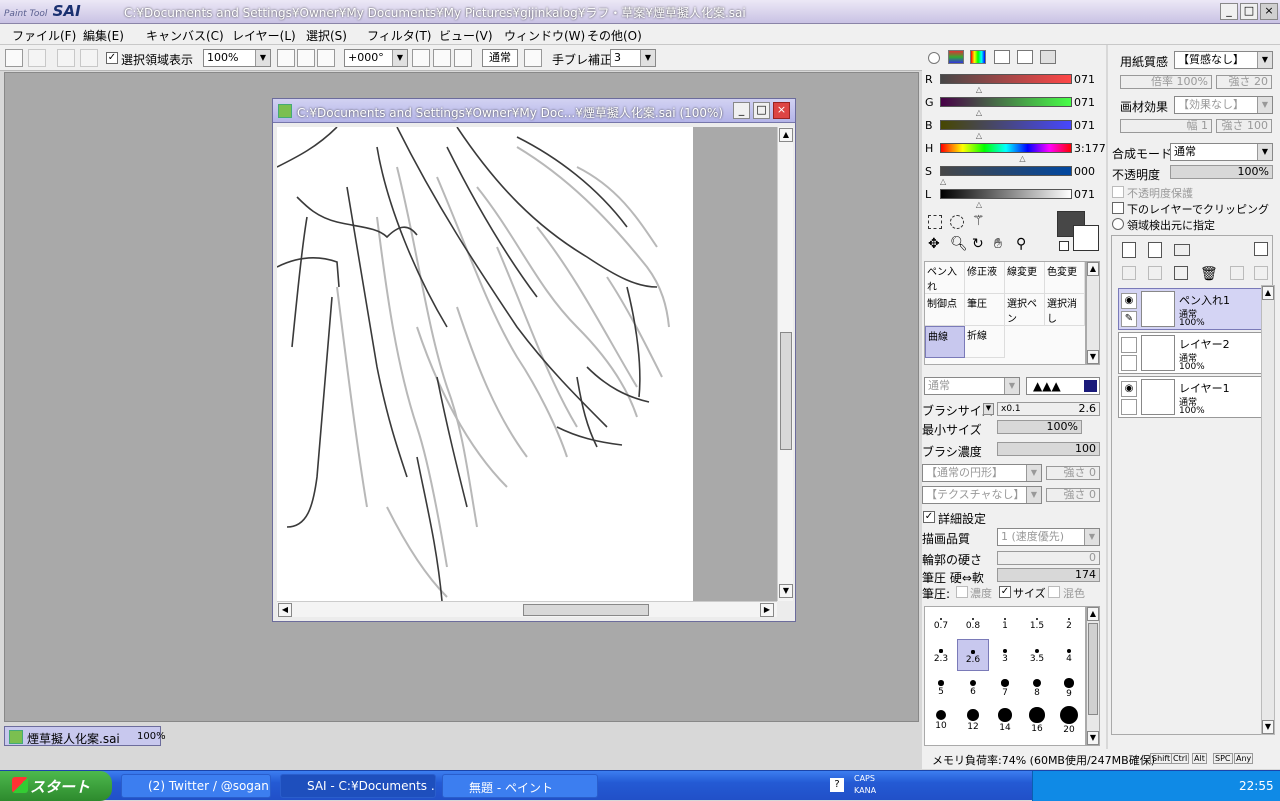 This screenshot has width=1280, height=801. I want to click on detail-settings-checkbox: ✓, so click(929, 517).